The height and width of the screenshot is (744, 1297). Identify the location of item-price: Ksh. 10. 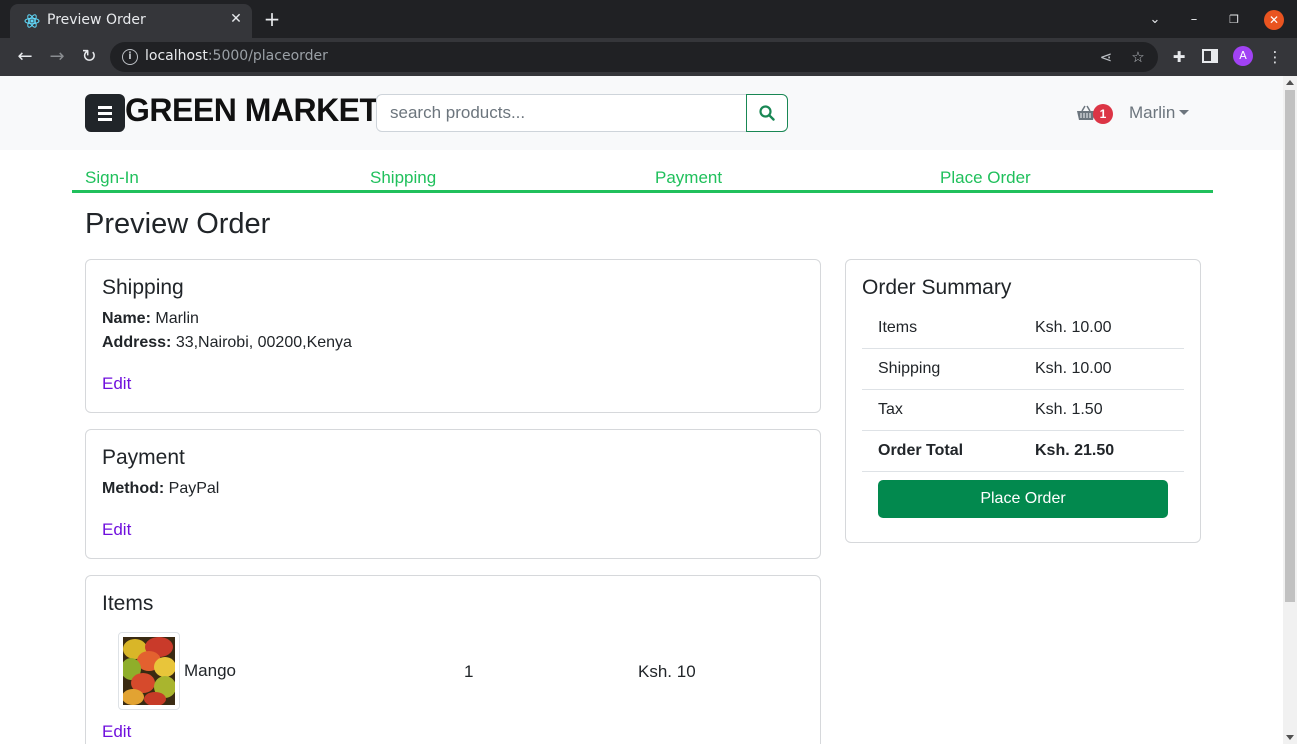
(667, 671).